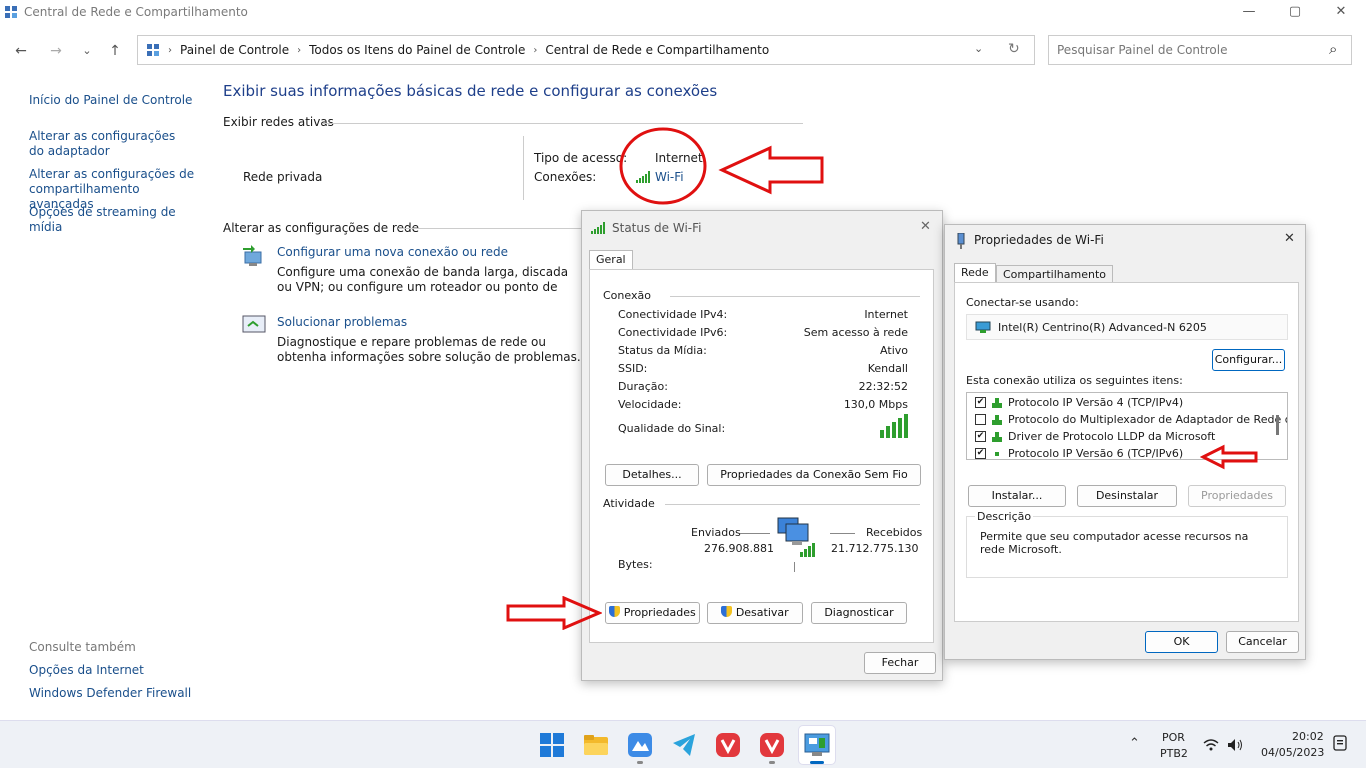  I want to click on tab-sharing: Compartilhamento, so click(1055, 274).